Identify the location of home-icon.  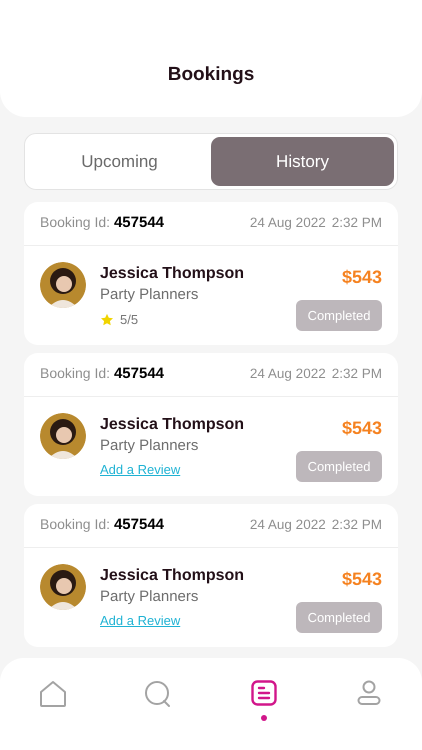
(52, 694).